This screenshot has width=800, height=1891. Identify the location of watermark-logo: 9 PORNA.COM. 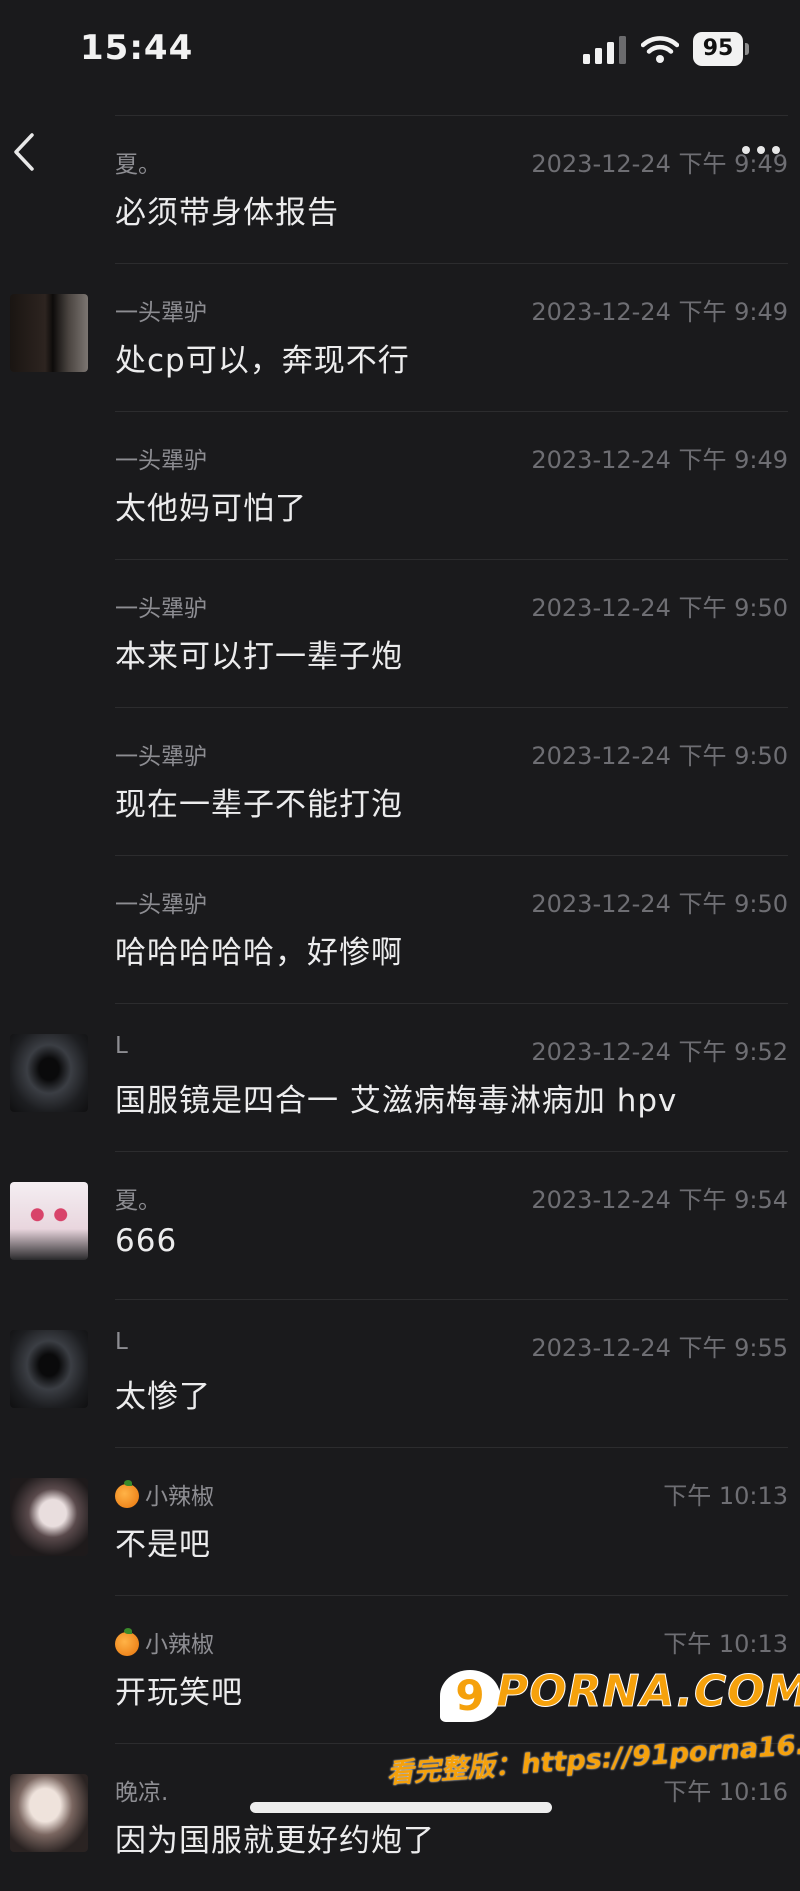
(620, 1696).